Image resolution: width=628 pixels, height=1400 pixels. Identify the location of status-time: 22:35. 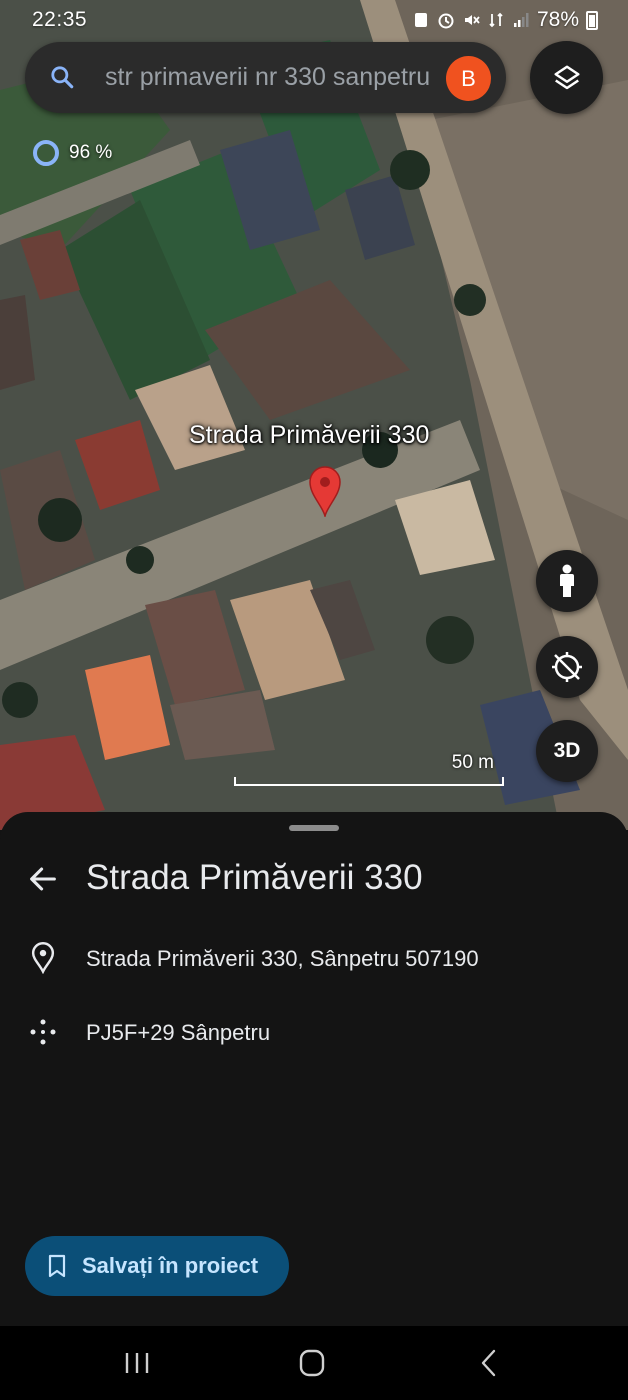
(60, 19).